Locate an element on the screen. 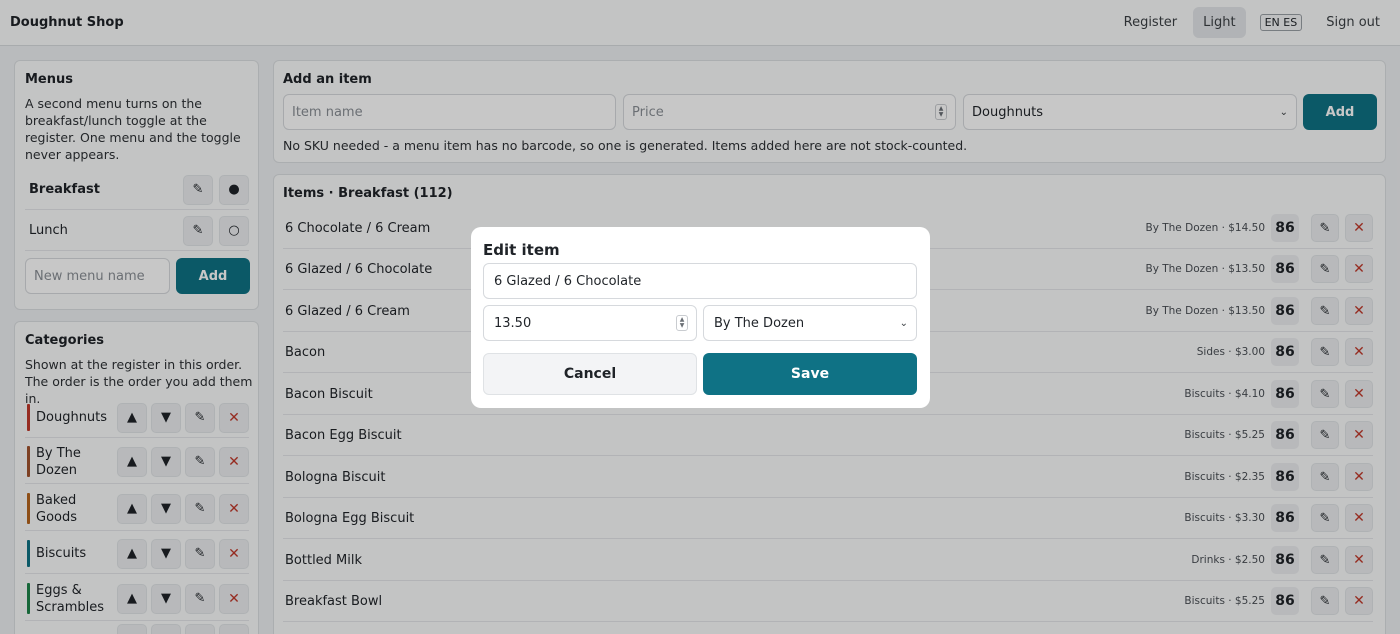 The height and width of the screenshot is (634, 1400). edit-item-price-input: 13.50 ▲ ▼ is located at coordinates (590, 323).